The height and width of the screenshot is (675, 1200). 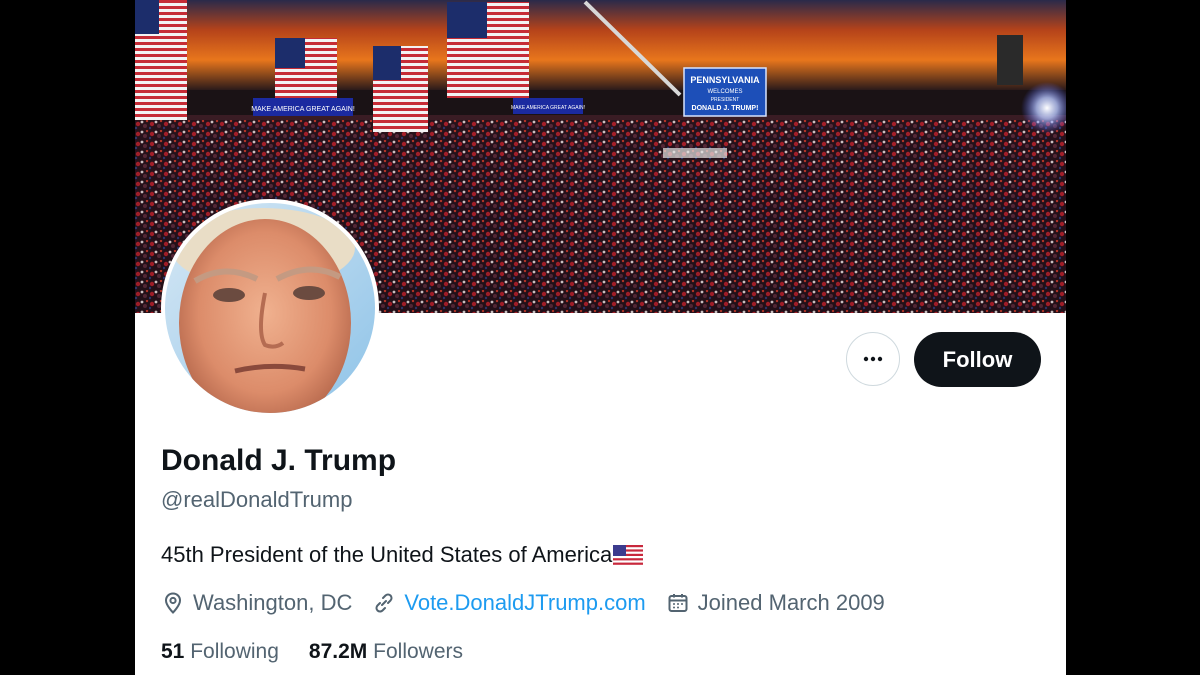 What do you see at coordinates (791, 602) in the screenshot?
I see `joined-text: Joined March 2009` at bounding box center [791, 602].